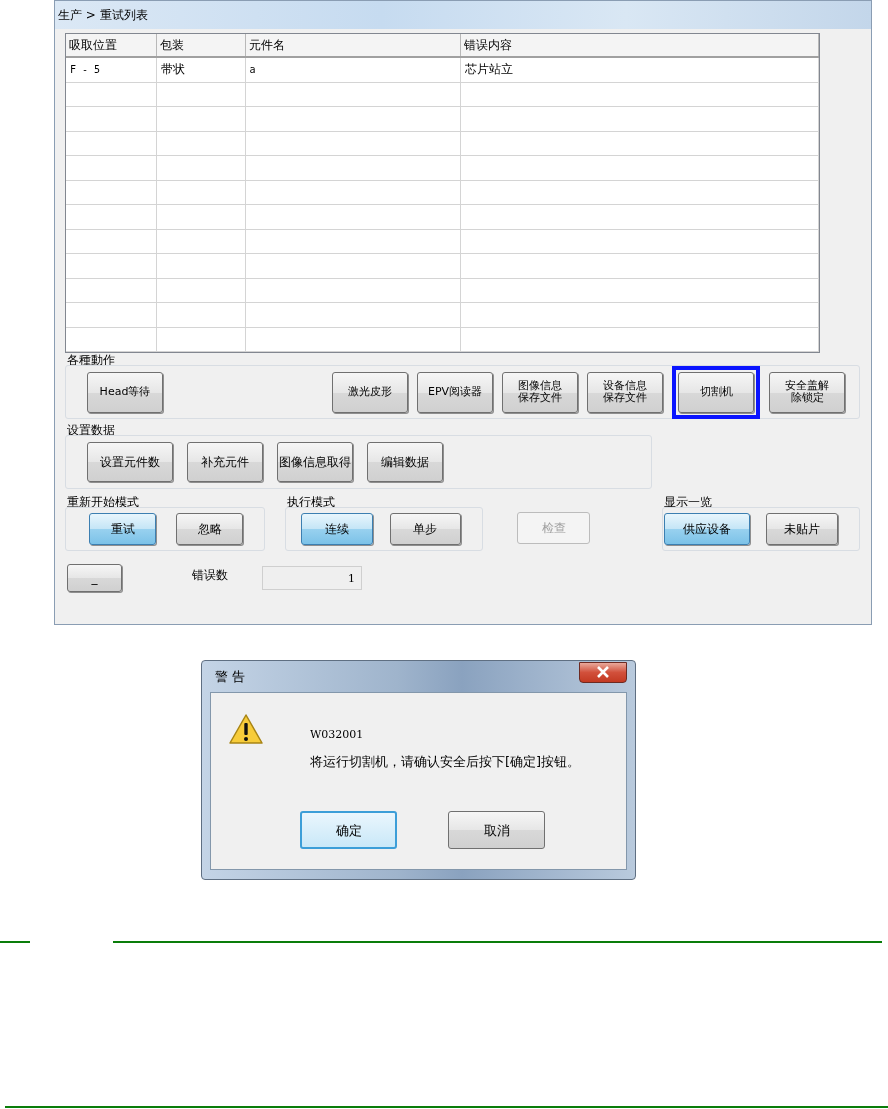  Describe the element at coordinates (246, 729) in the screenshot. I see `warning-icon` at that location.